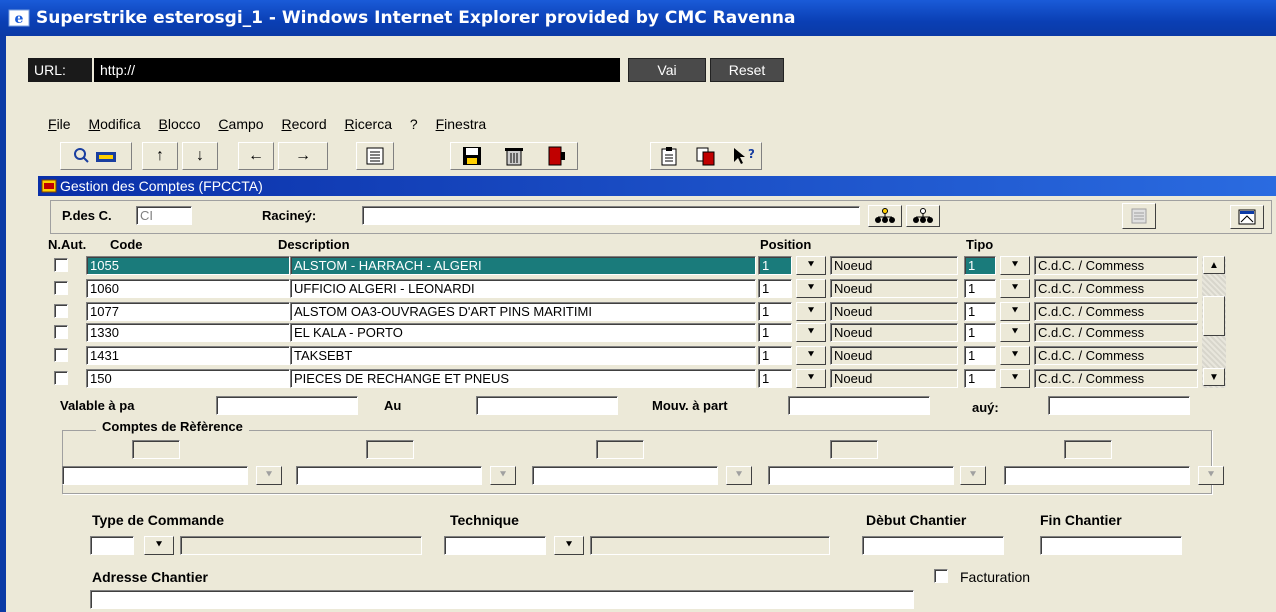 This screenshot has height=612, width=1276. I want to click on help-icon: ?, so click(743, 156).